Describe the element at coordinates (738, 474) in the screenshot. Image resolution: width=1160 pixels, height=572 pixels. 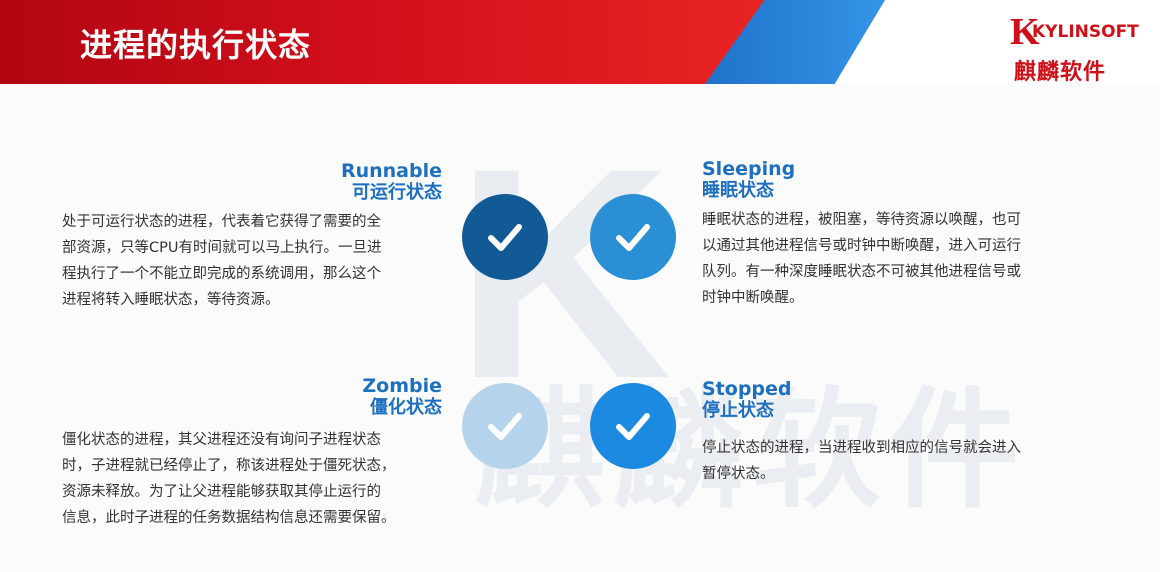
I see `stopped-line-2: 暂停状态。` at that location.